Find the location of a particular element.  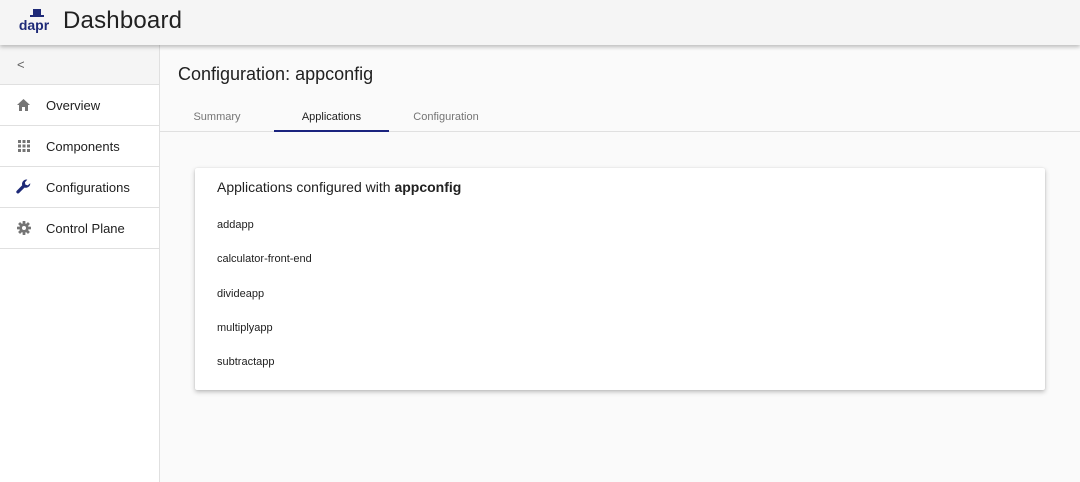

list-item: addapp is located at coordinates (235, 225).